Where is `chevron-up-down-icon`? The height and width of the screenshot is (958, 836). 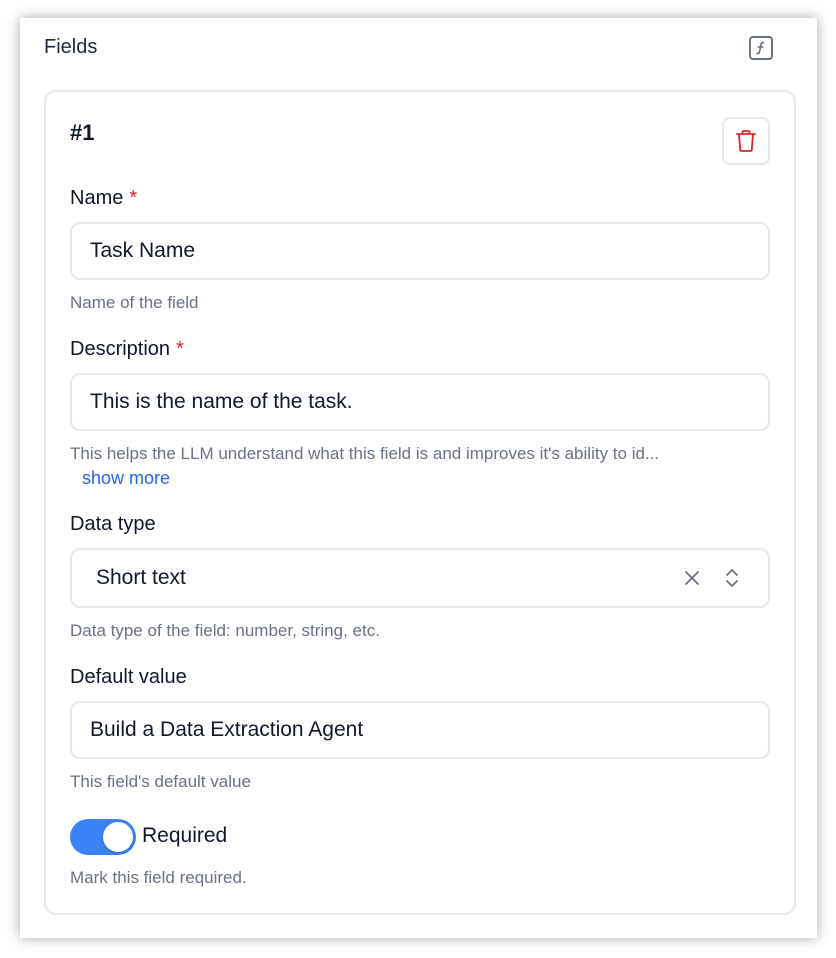 chevron-up-down-icon is located at coordinates (732, 578).